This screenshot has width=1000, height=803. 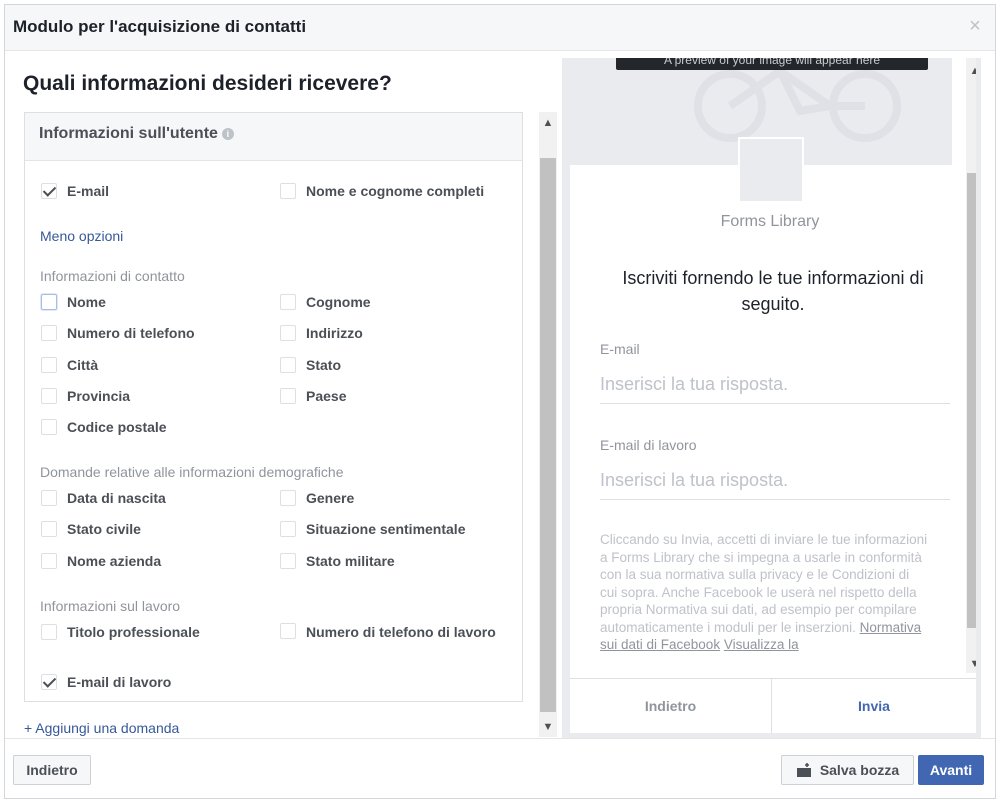 What do you see at coordinates (317, 498) in the screenshot?
I see `option-gender: Genere` at bounding box center [317, 498].